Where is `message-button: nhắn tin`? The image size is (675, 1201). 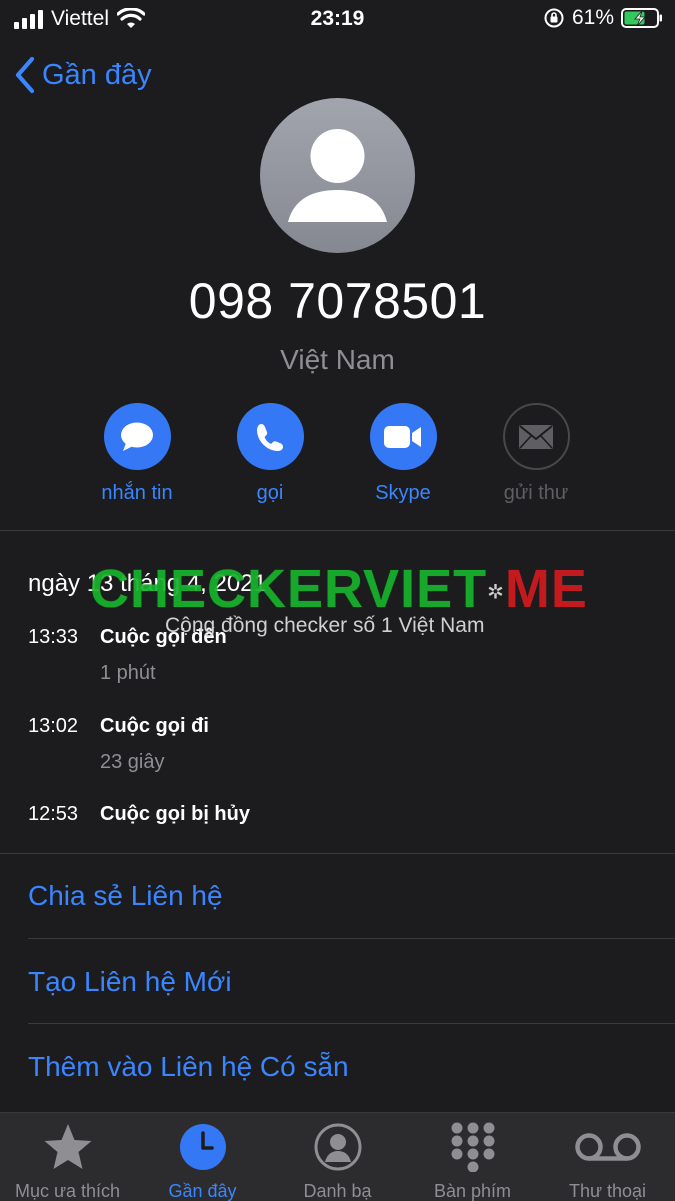
message-button: nhắn tin is located at coordinates (137, 454).